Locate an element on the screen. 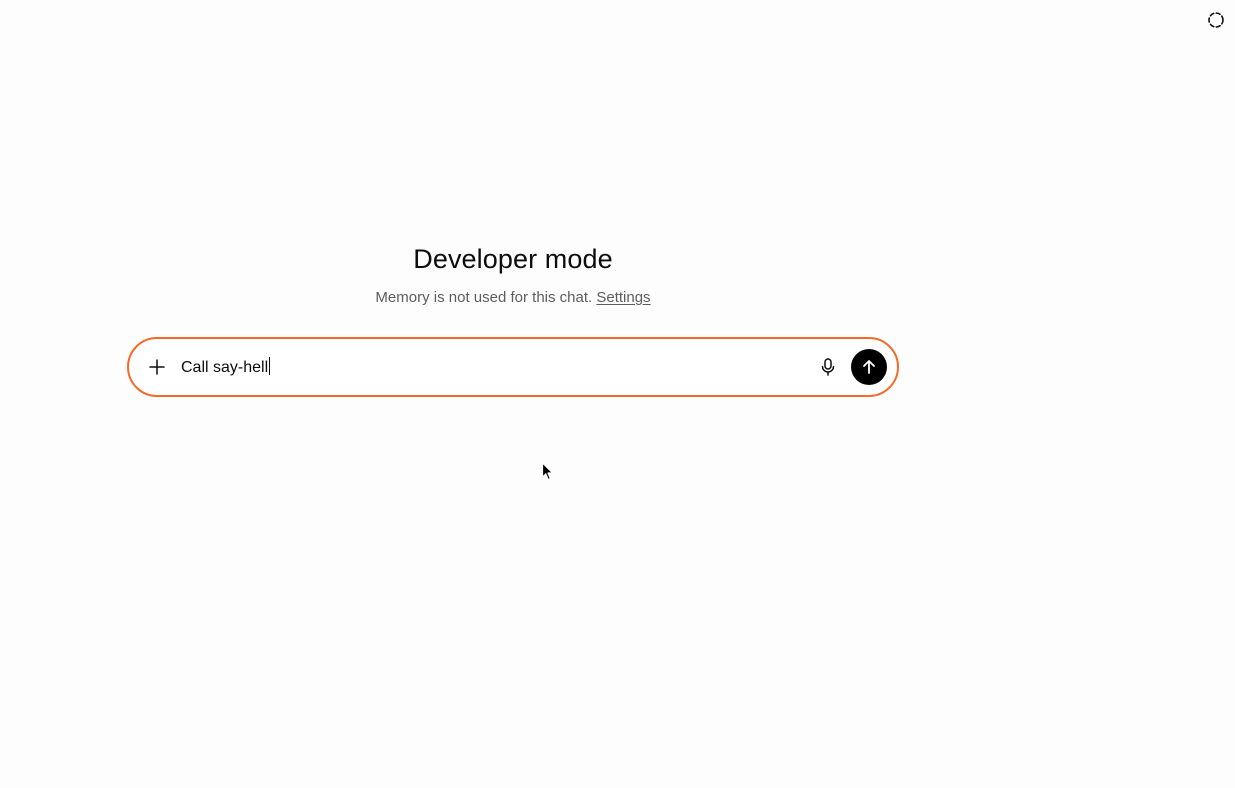 The width and height of the screenshot is (1235, 788). chat-composer: Call say-hell is located at coordinates (513, 367).